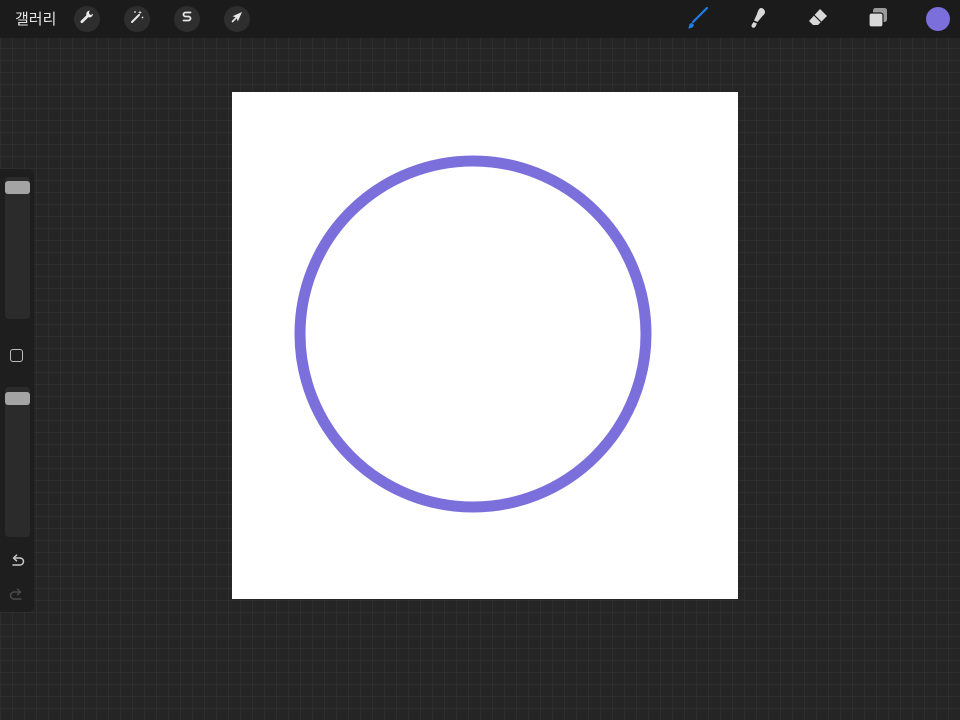 The height and width of the screenshot is (720, 960). I want to click on wrench-icon, so click(87, 19).